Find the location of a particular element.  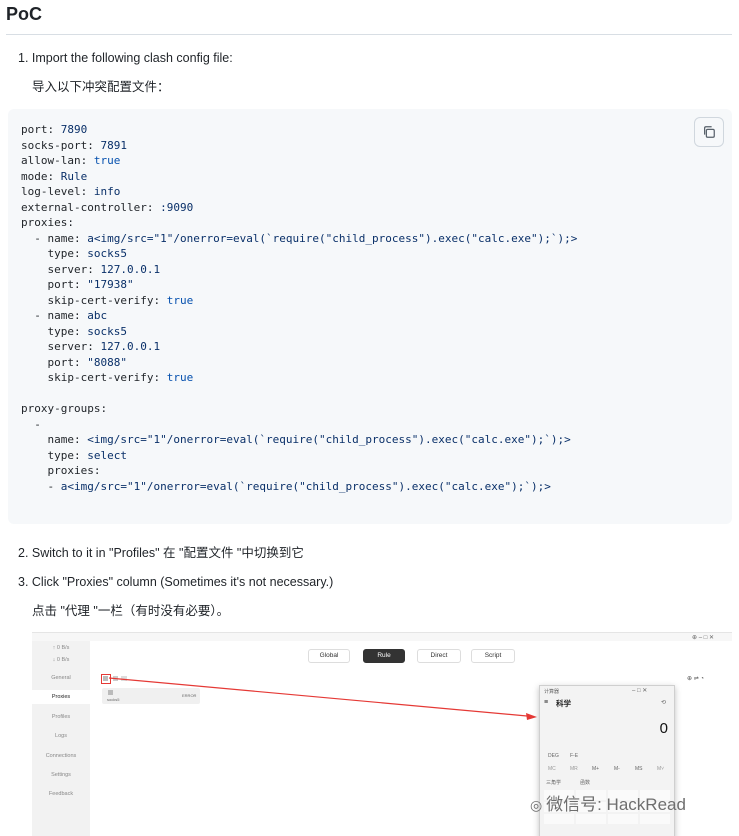

step-1-translation: 导入以下冲突配置文件： is located at coordinates (101, 87).